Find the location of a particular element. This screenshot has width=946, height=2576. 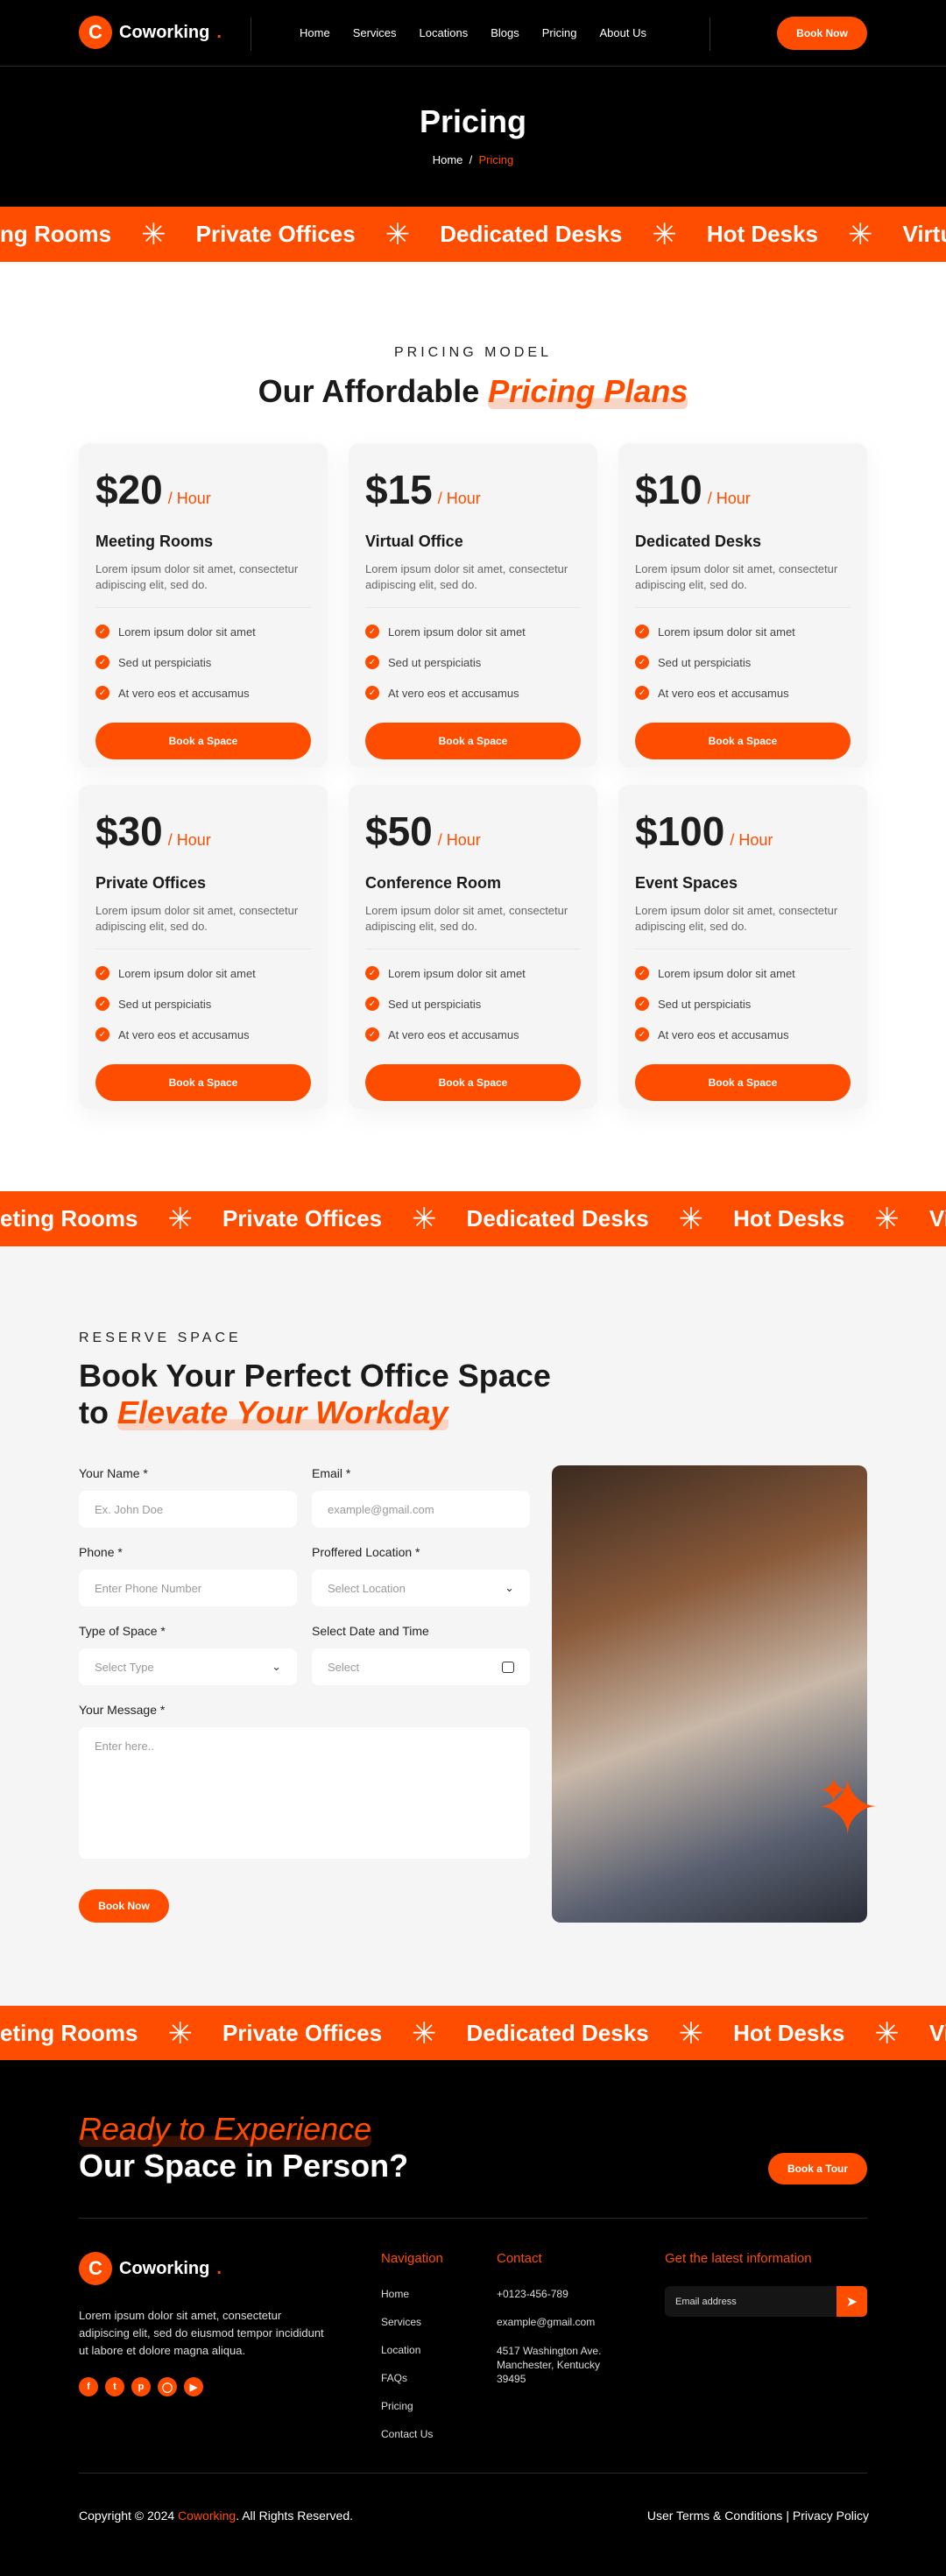

plan-name: Event Spaces is located at coordinates (686, 883).